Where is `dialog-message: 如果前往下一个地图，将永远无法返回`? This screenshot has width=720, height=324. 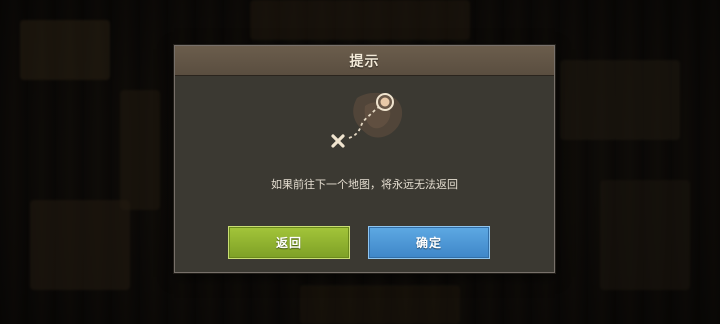
dialog-message: 如果前往下一个地图，将永远无法返回 is located at coordinates (364, 184).